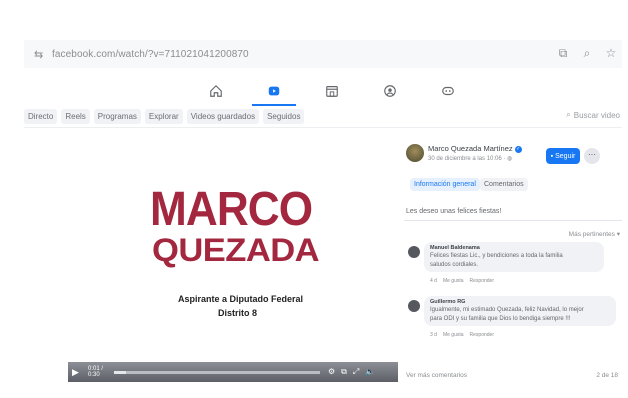  I want to click on nav-home, so click(216, 91).